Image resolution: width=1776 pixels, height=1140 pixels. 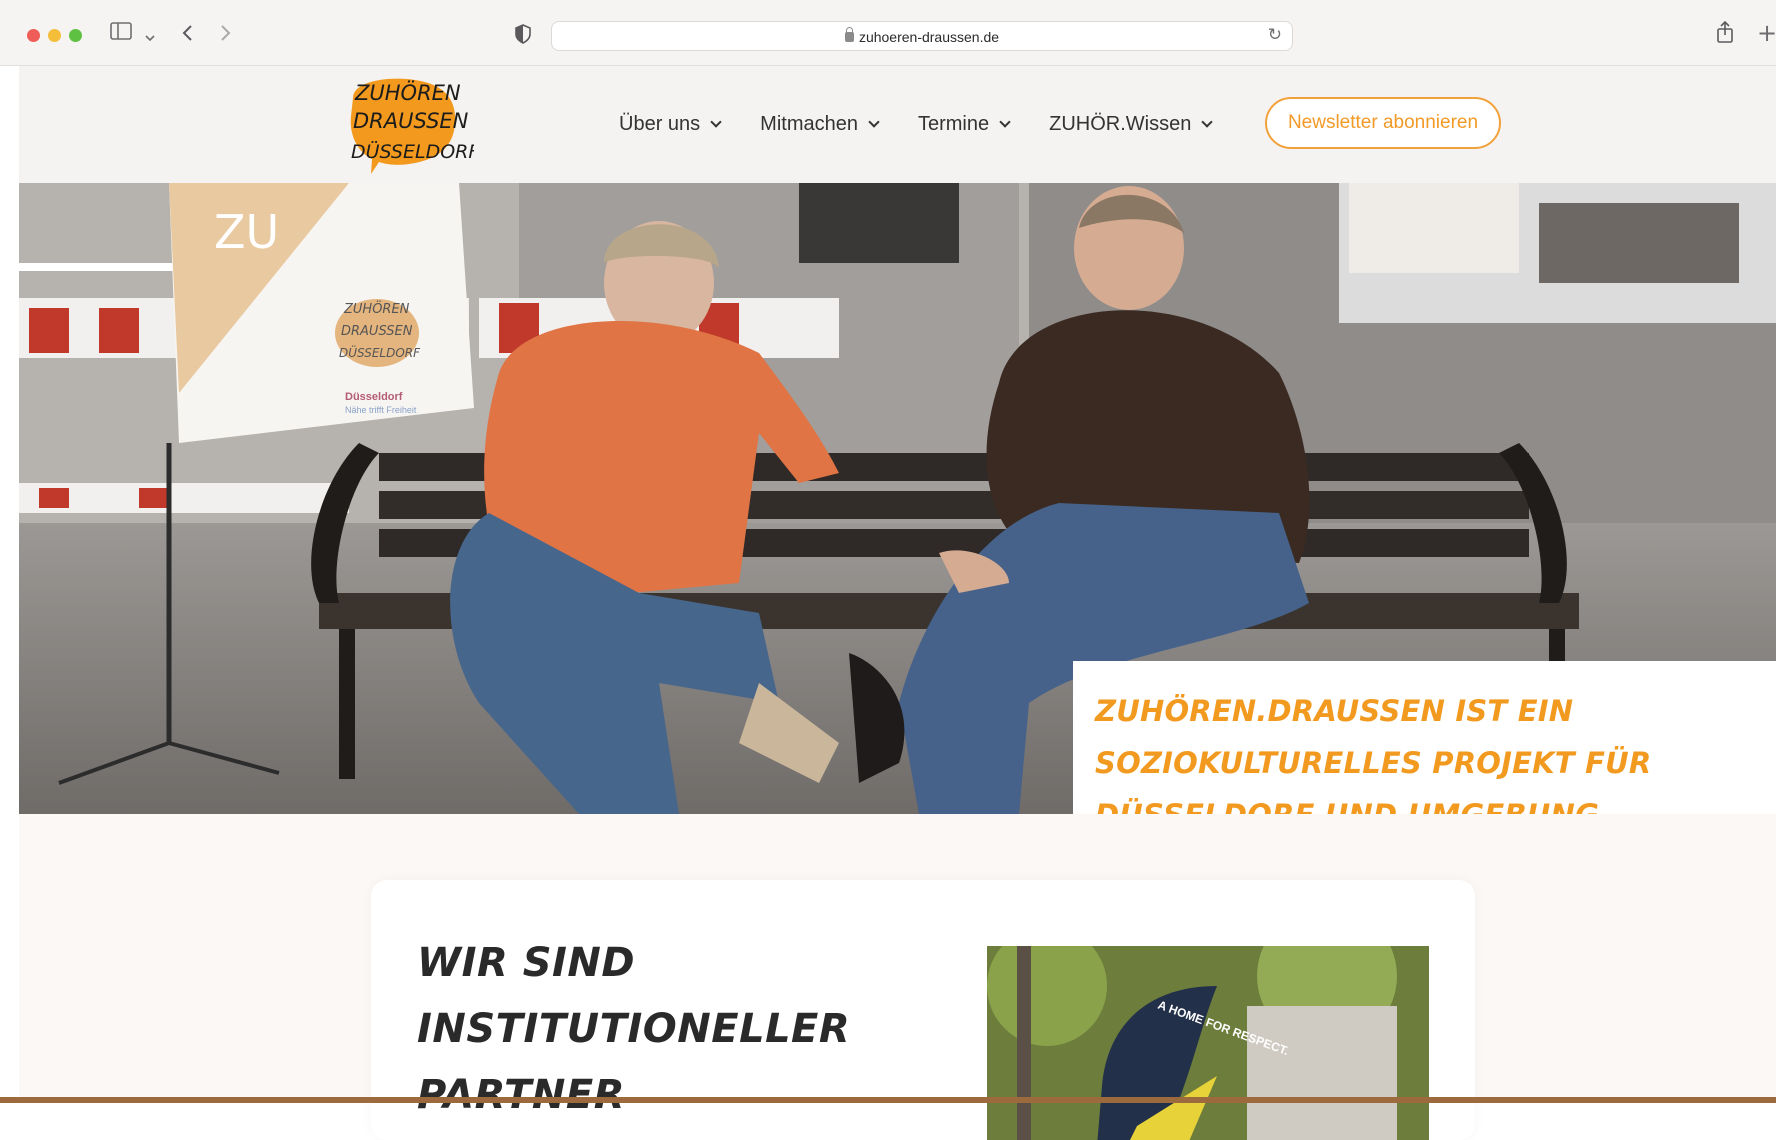 What do you see at coordinates (1120, 124) in the screenshot?
I see `nav-label: ZUHÖR.Wissen` at bounding box center [1120, 124].